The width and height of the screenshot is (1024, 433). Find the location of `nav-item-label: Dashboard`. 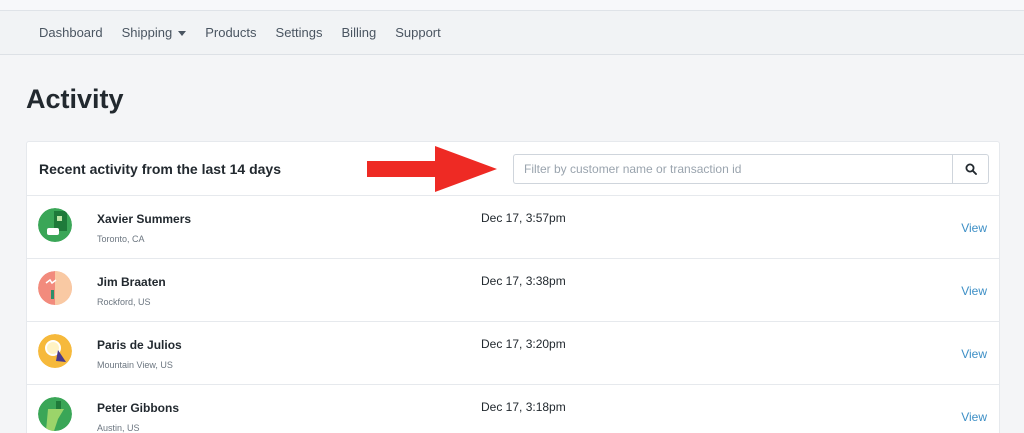

nav-item-label: Dashboard is located at coordinates (71, 32).